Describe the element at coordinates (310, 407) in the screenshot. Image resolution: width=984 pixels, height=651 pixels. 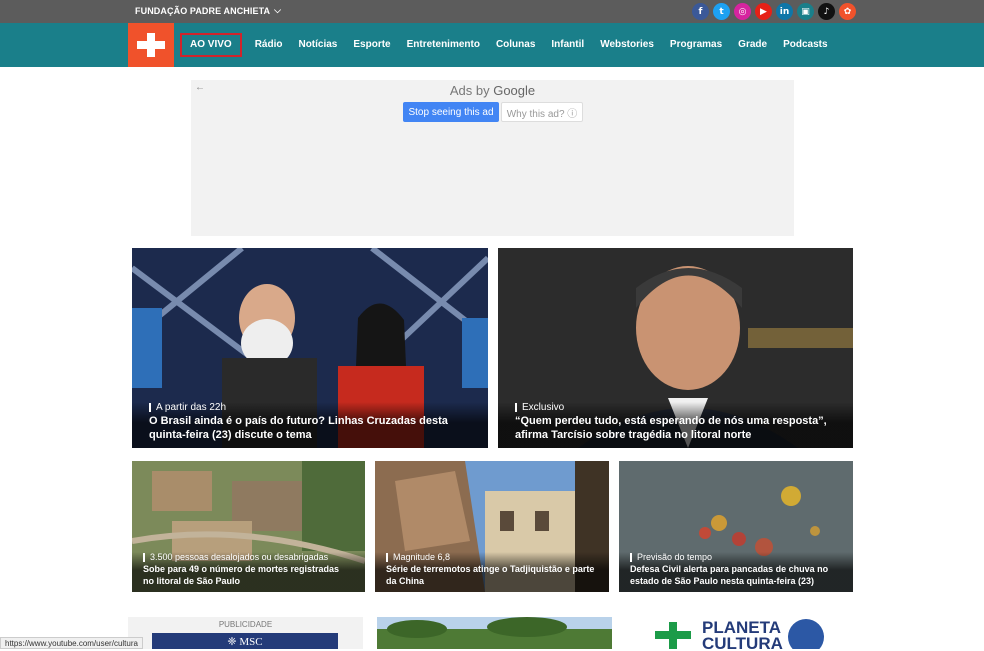
I see `card-kicker: A partir das 22h` at that location.